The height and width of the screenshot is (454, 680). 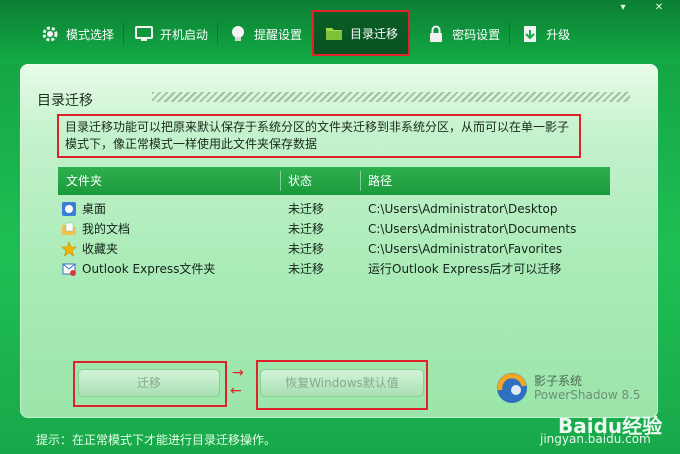 What do you see at coordinates (472, 229) in the screenshot?
I see `folder-path: C:\Users\Administrator\Documents` at bounding box center [472, 229].